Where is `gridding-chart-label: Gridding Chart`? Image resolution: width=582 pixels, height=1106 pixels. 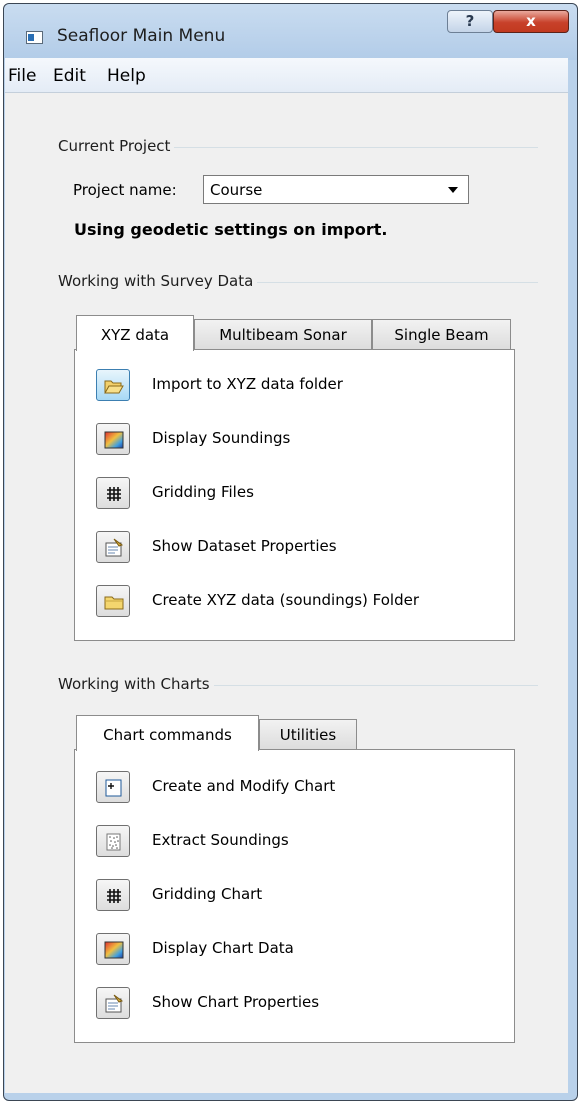
gridding-chart-label: Gridding Chart is located at coordinates (207, 894).